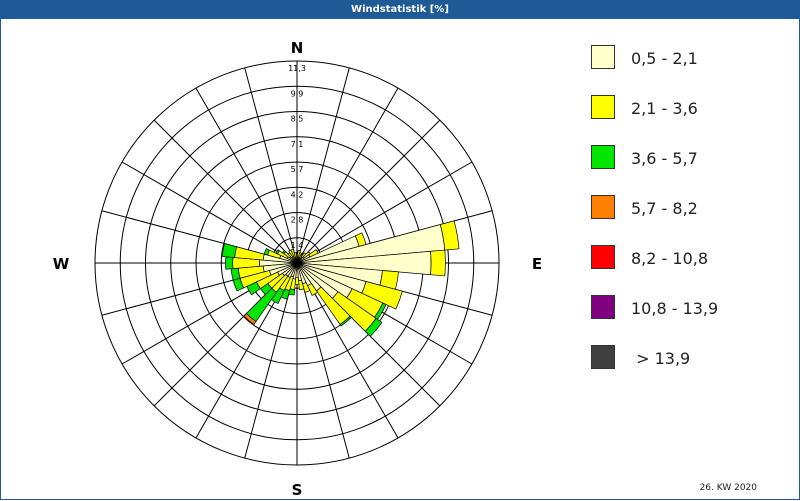 The width and height of the screenshot is (800, 501). I want to click on legend-label: 3,6 - 5,7, so click(664, 158).